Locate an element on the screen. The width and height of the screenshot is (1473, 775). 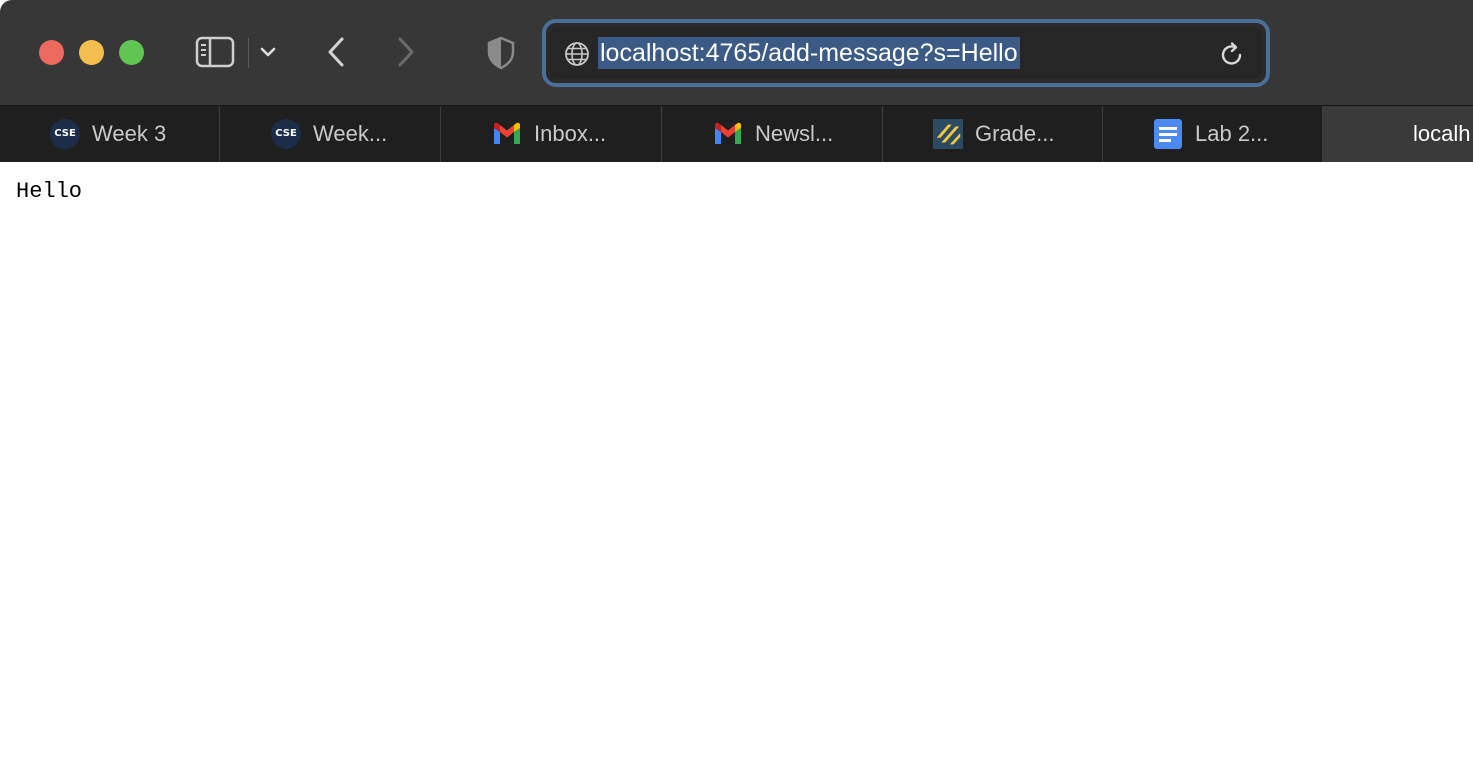
toolbar-divider is located at coordinates (248, 53).